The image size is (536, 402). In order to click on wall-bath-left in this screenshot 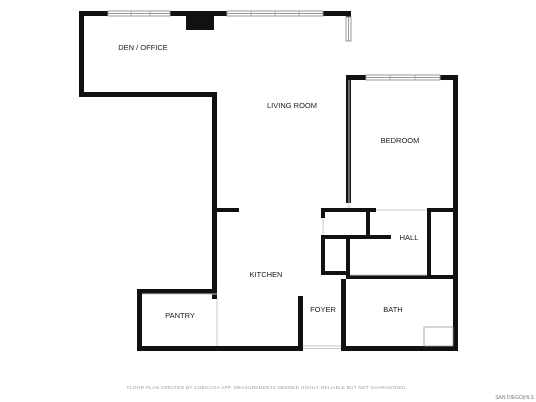, I will do `click(343, 315)`.